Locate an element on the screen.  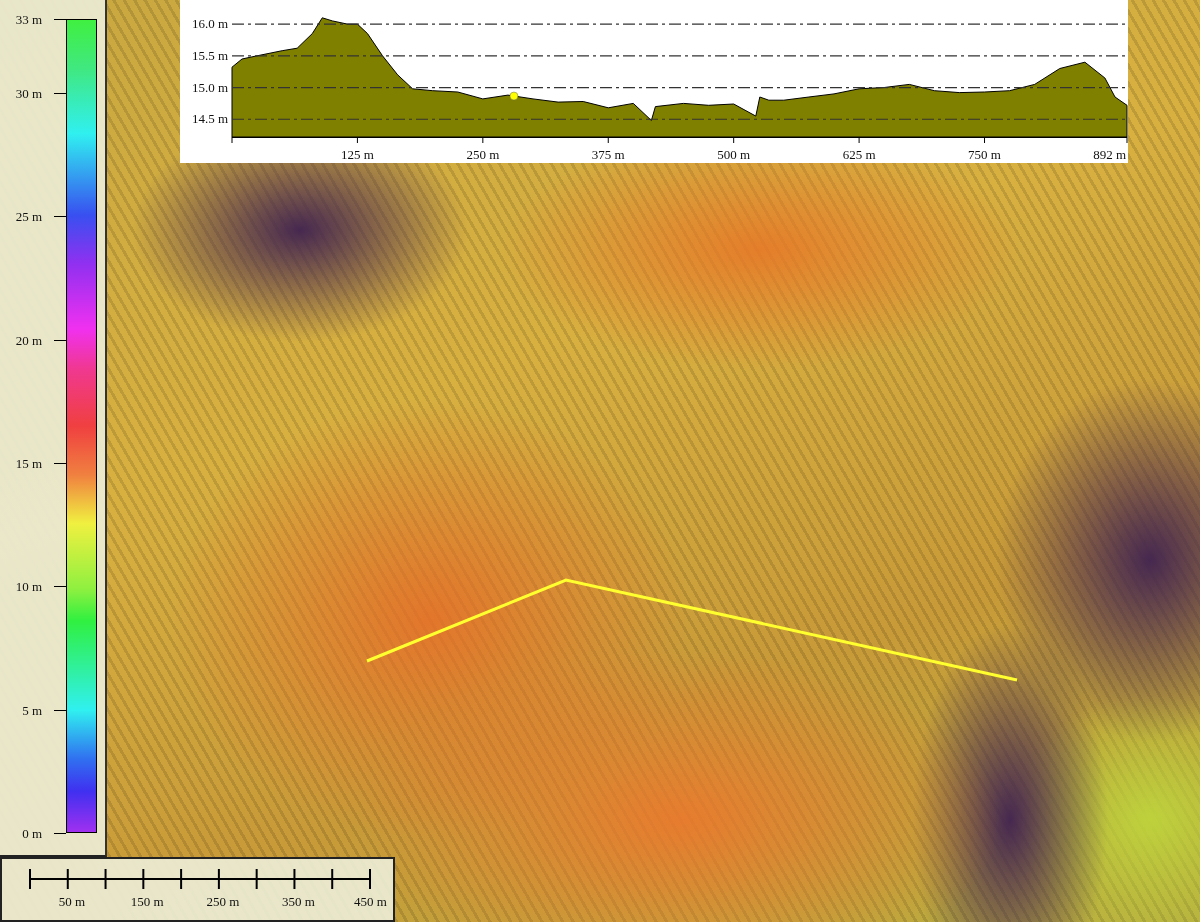
y-tick-label: 16.0 m is located at coordinates (209, 24).